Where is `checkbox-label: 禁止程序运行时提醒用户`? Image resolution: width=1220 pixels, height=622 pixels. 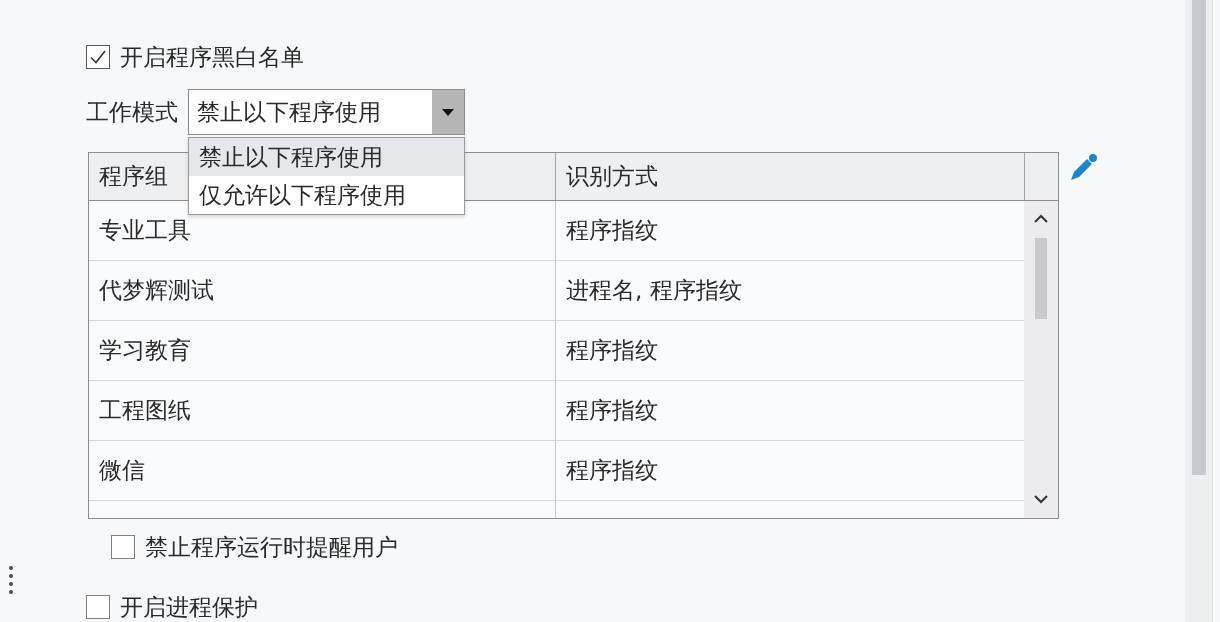
checkbox-label: 禁止程序运行时提醒用户 is located at coordinates (271, 547).